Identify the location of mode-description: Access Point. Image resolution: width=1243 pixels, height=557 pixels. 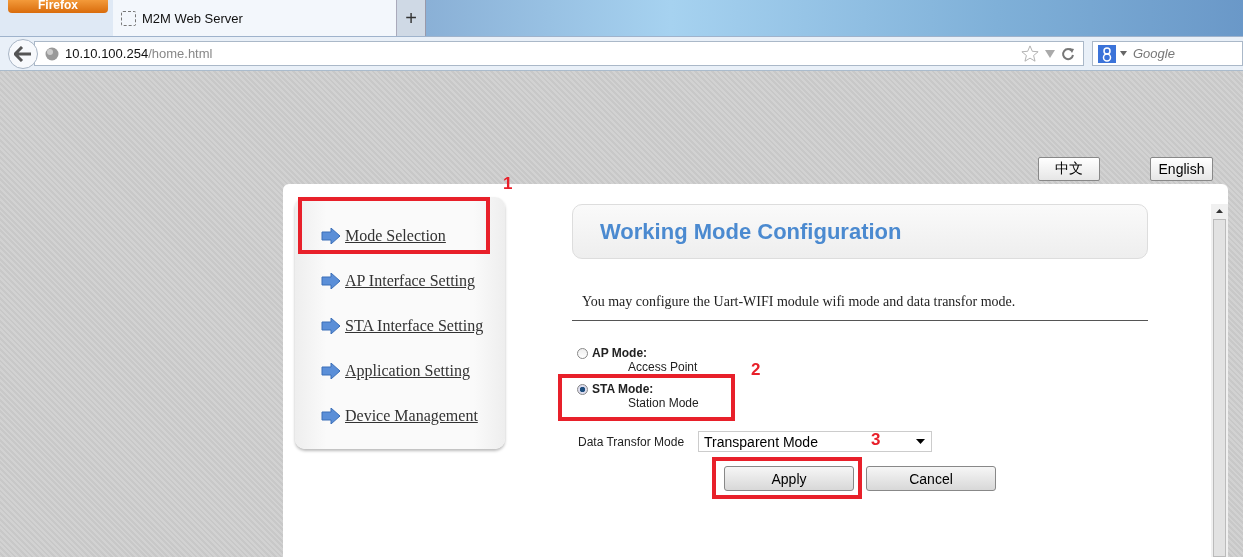
(662, 367).